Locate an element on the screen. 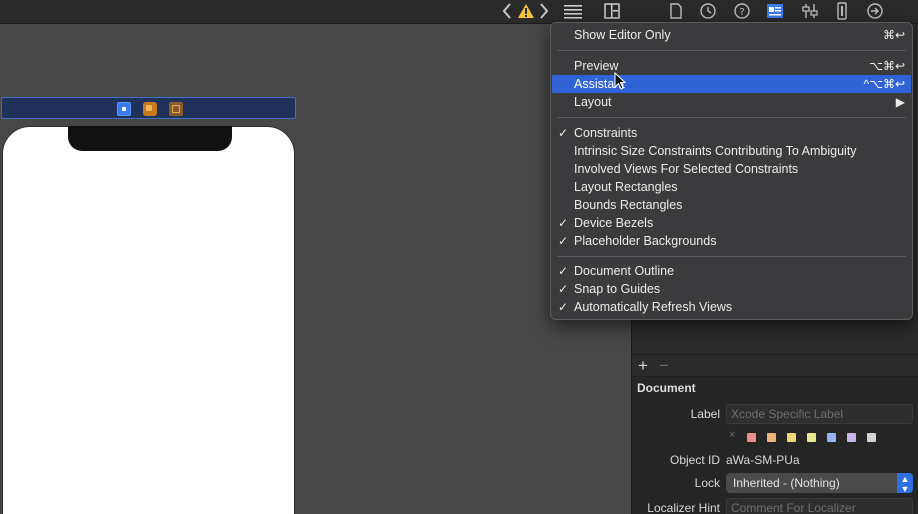 Image resolution: width=918 pixels, height=514 pixels. lock-select: Inherited - (Nothing) ▲ ▼ is located at coordinates (819, 483).